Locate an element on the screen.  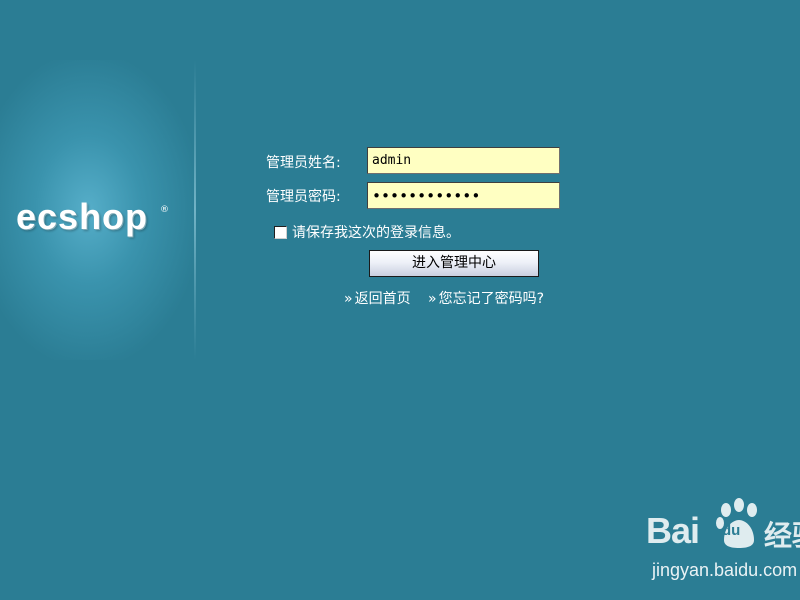
watermark-url: jingyan.baidu.com is located at coordinates (725, 570).